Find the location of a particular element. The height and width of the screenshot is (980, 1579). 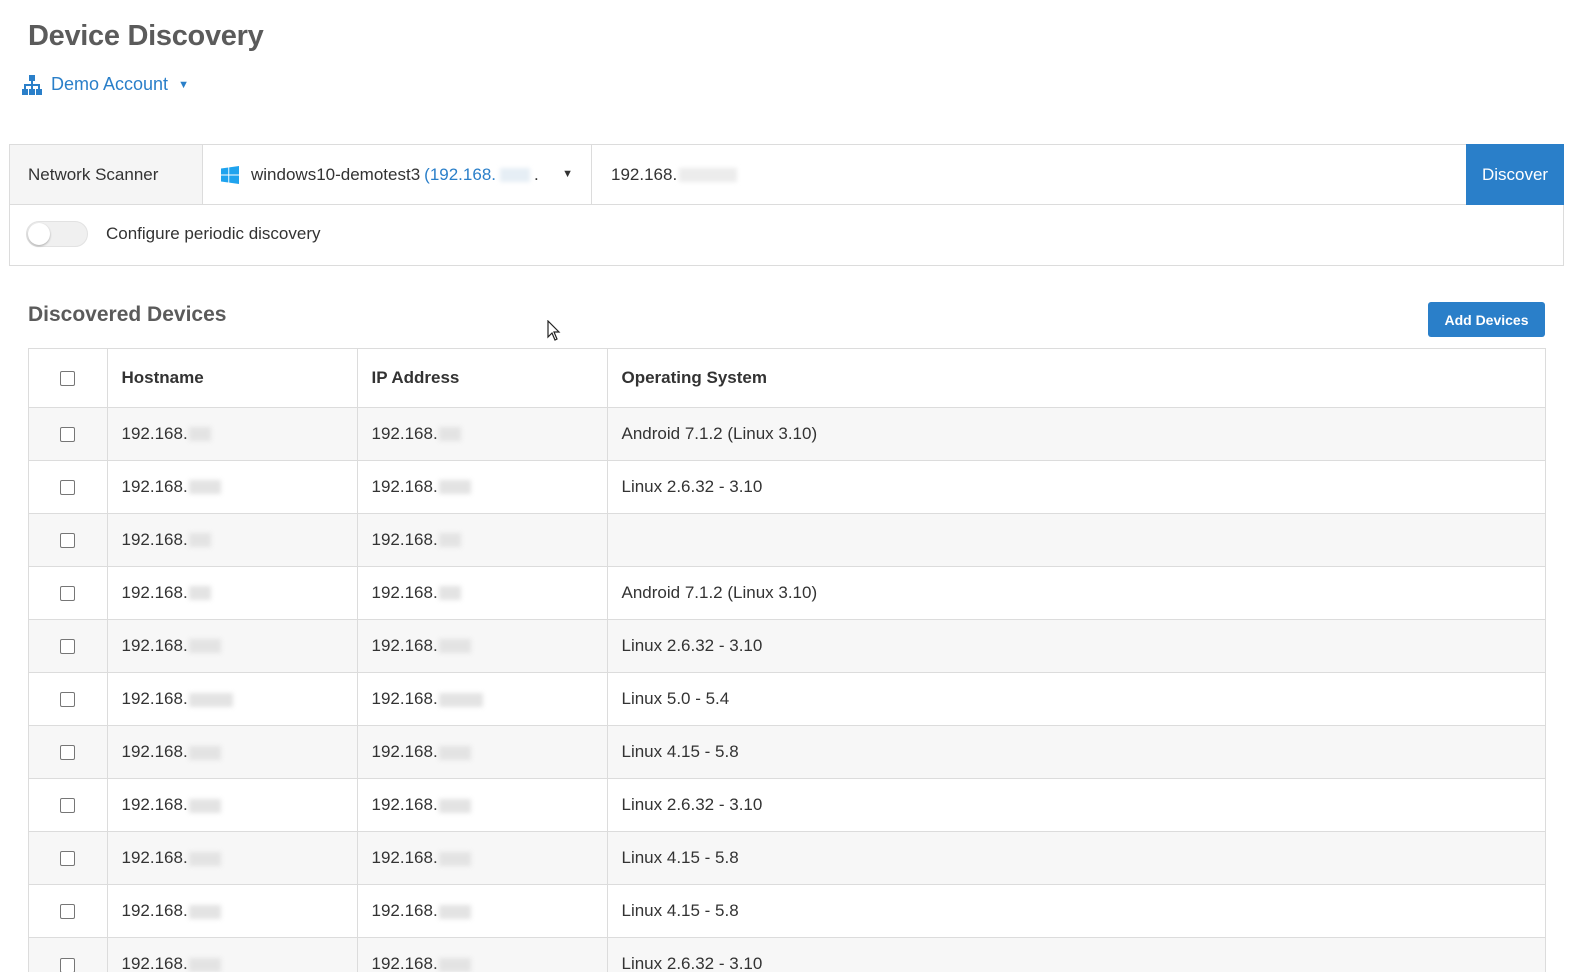

page-title: Device Discovery is located at coordinates (146, 36).